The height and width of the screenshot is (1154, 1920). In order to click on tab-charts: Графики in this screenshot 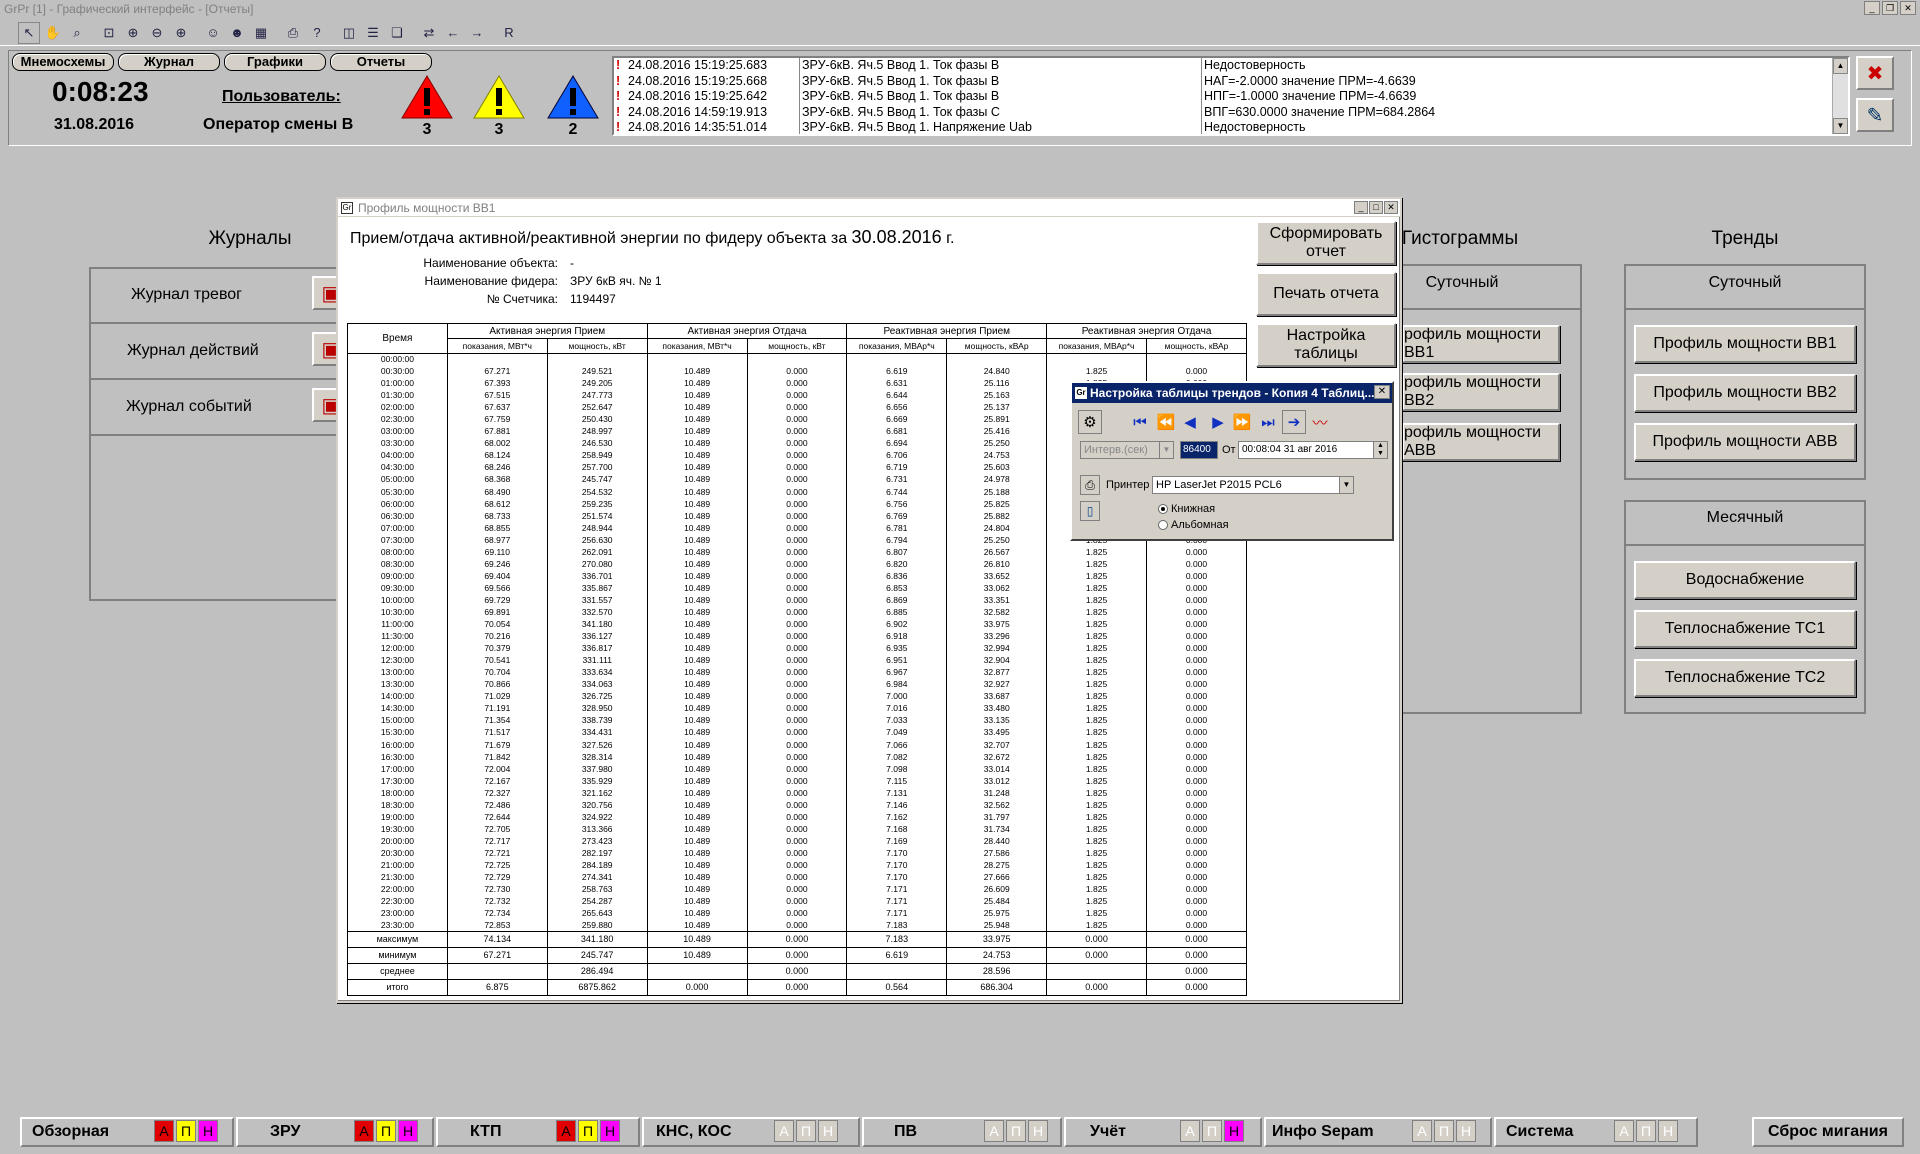, I will do `click(275, 62)`.